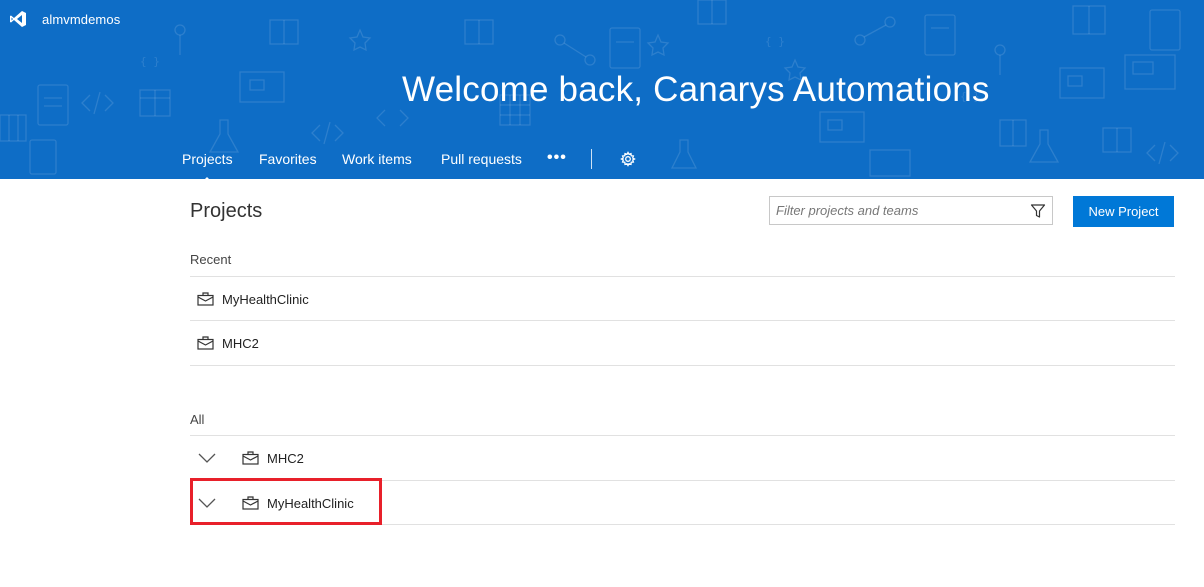  I want to click on filter-box, so click(911, 210).